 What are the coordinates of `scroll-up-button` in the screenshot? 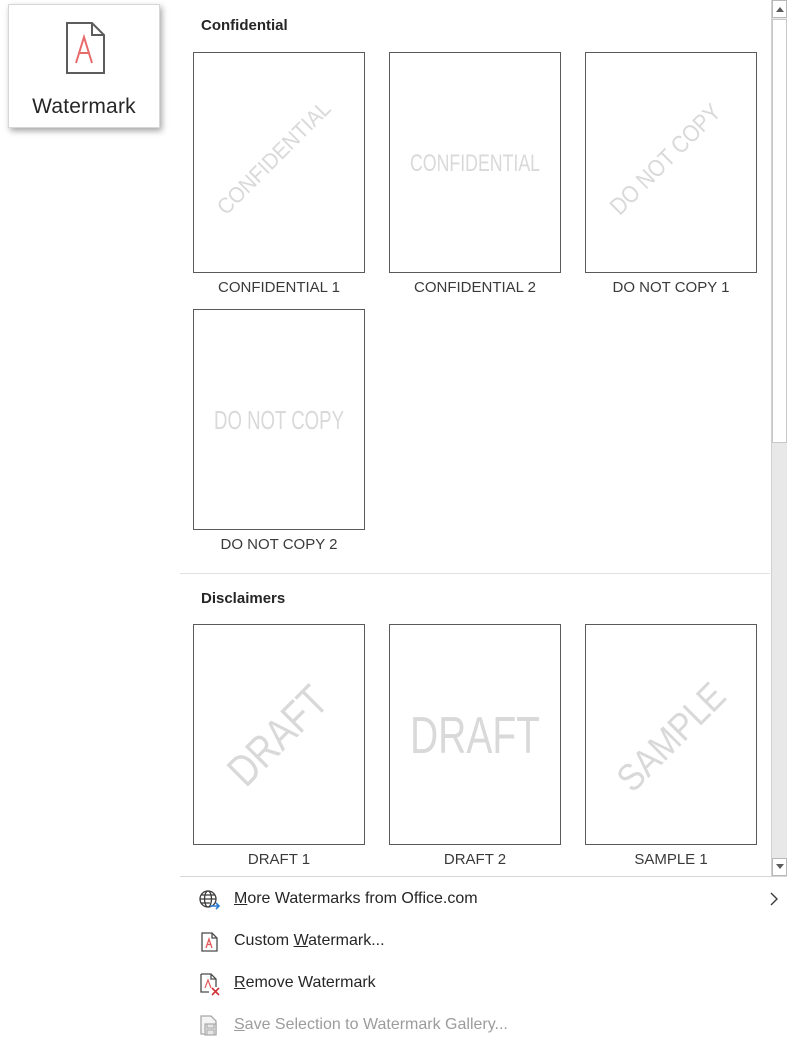 It's located at (779, 9).